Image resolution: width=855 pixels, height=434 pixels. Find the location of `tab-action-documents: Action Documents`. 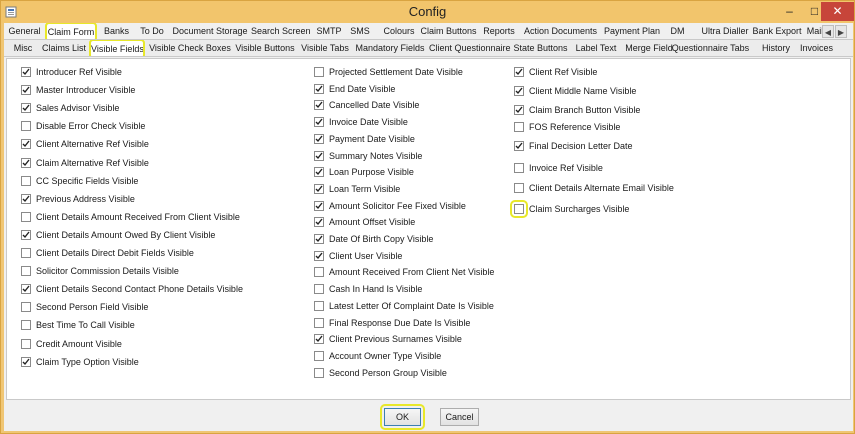

tab-action-documents: Action Documents is located at coordinates (560, 31).